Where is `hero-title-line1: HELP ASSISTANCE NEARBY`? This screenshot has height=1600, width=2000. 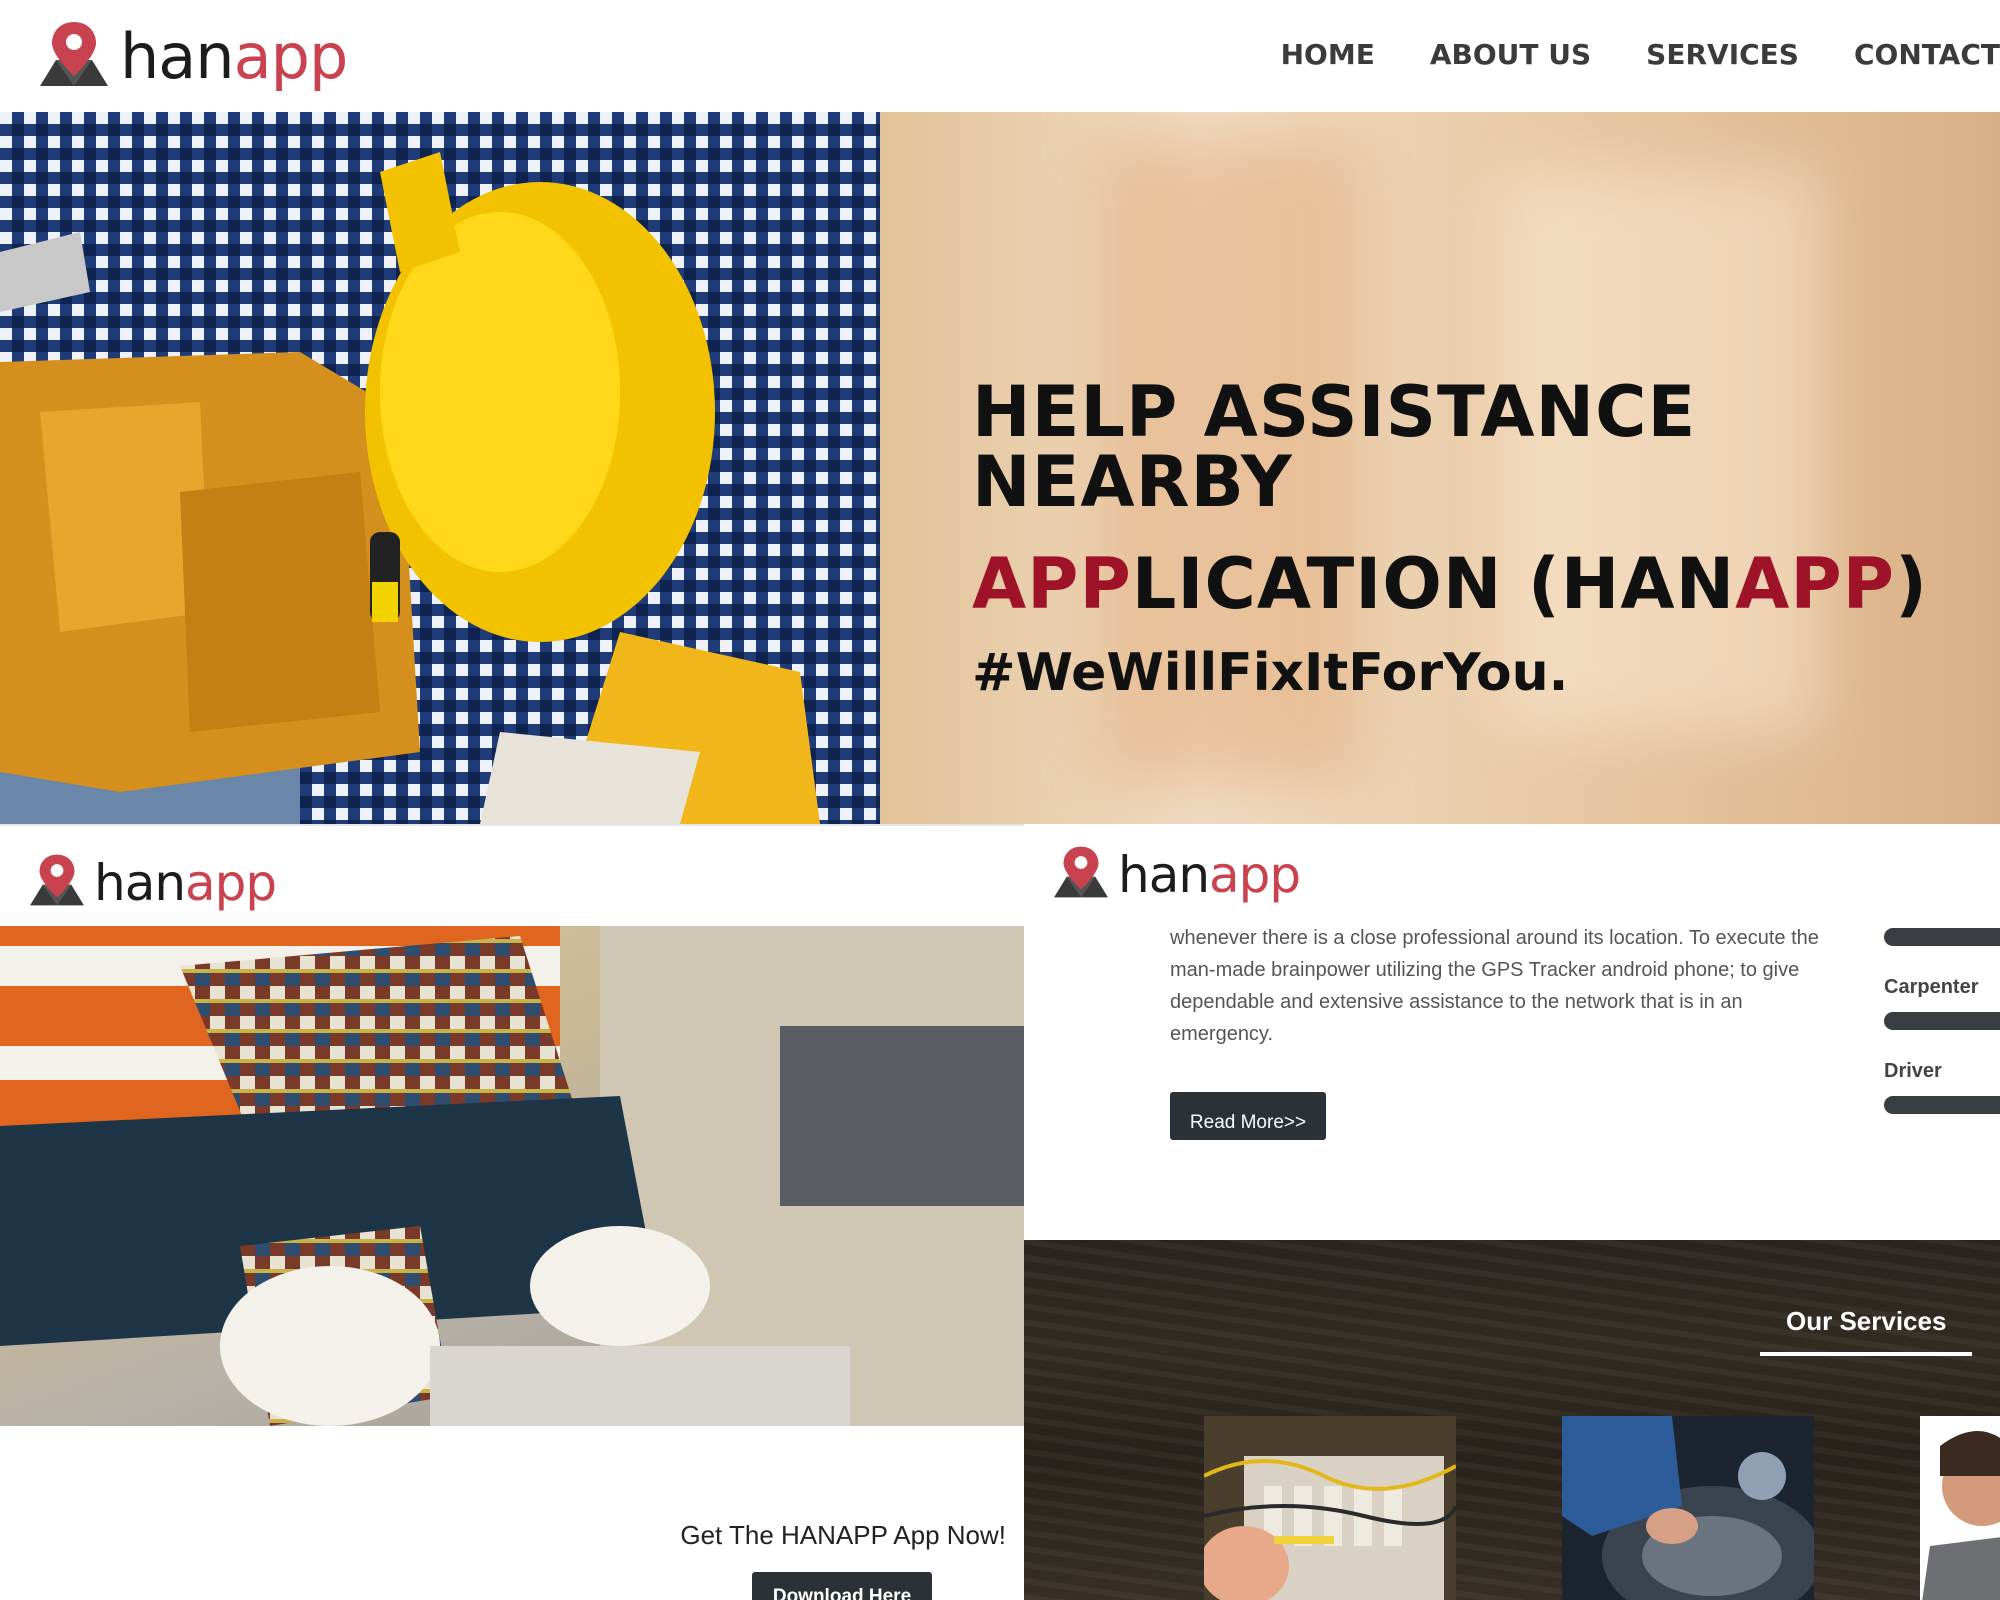 hero-title-line1: HELP ASSISTANCE NEARBY is located at coordinates (1334, 447).